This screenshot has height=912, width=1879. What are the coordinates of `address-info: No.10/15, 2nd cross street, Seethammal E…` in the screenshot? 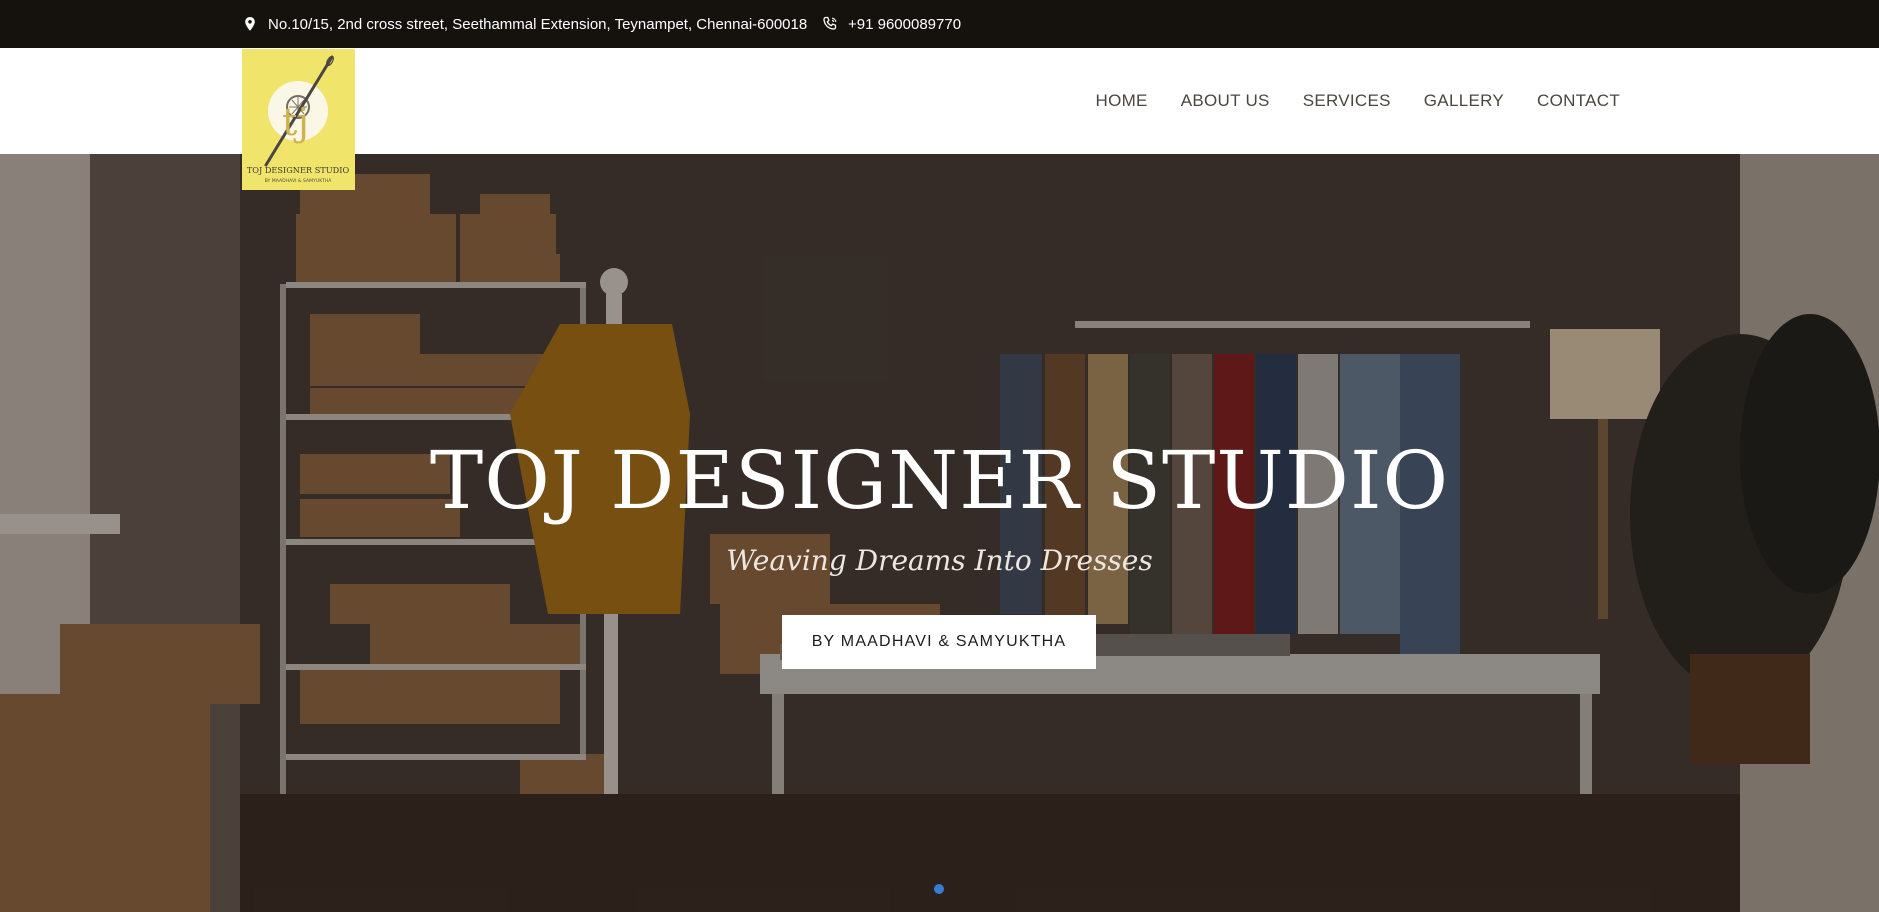 It's located at (524, 24).